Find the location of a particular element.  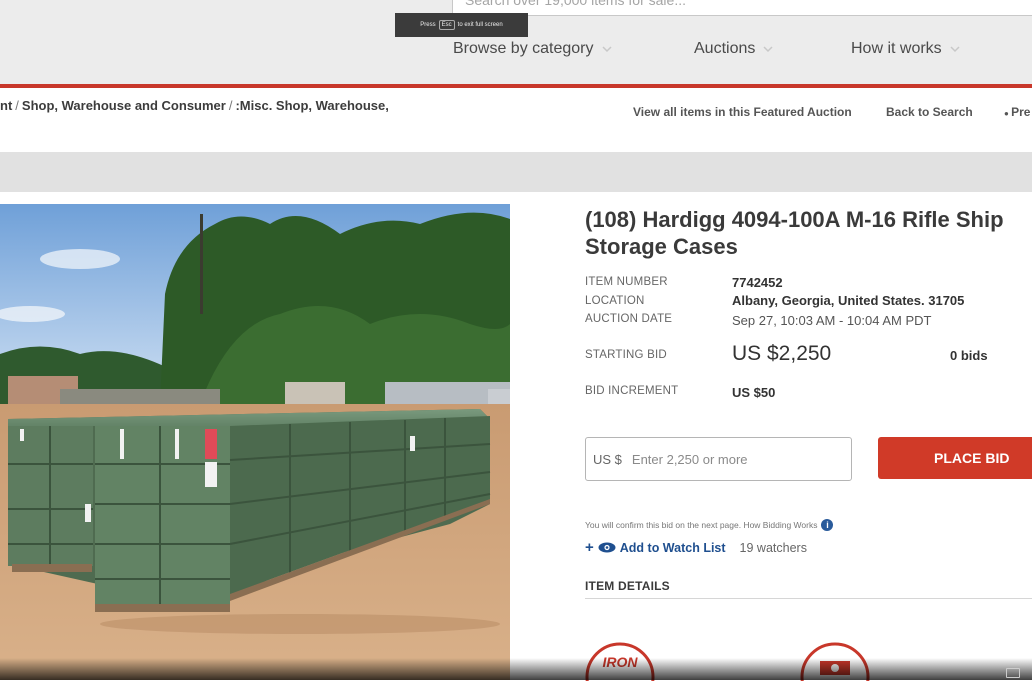

esc-key: Esc is located at coordinates (446, 25).